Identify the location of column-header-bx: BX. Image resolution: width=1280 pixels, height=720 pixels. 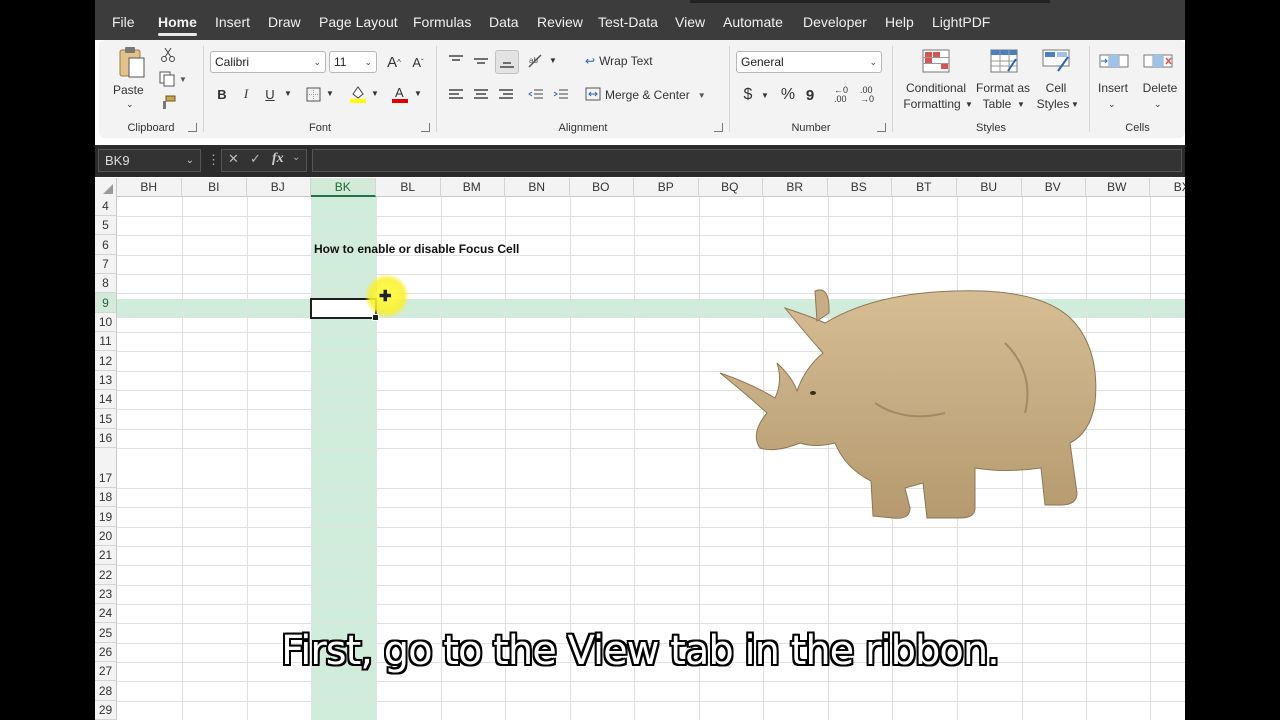
(1167, 187).